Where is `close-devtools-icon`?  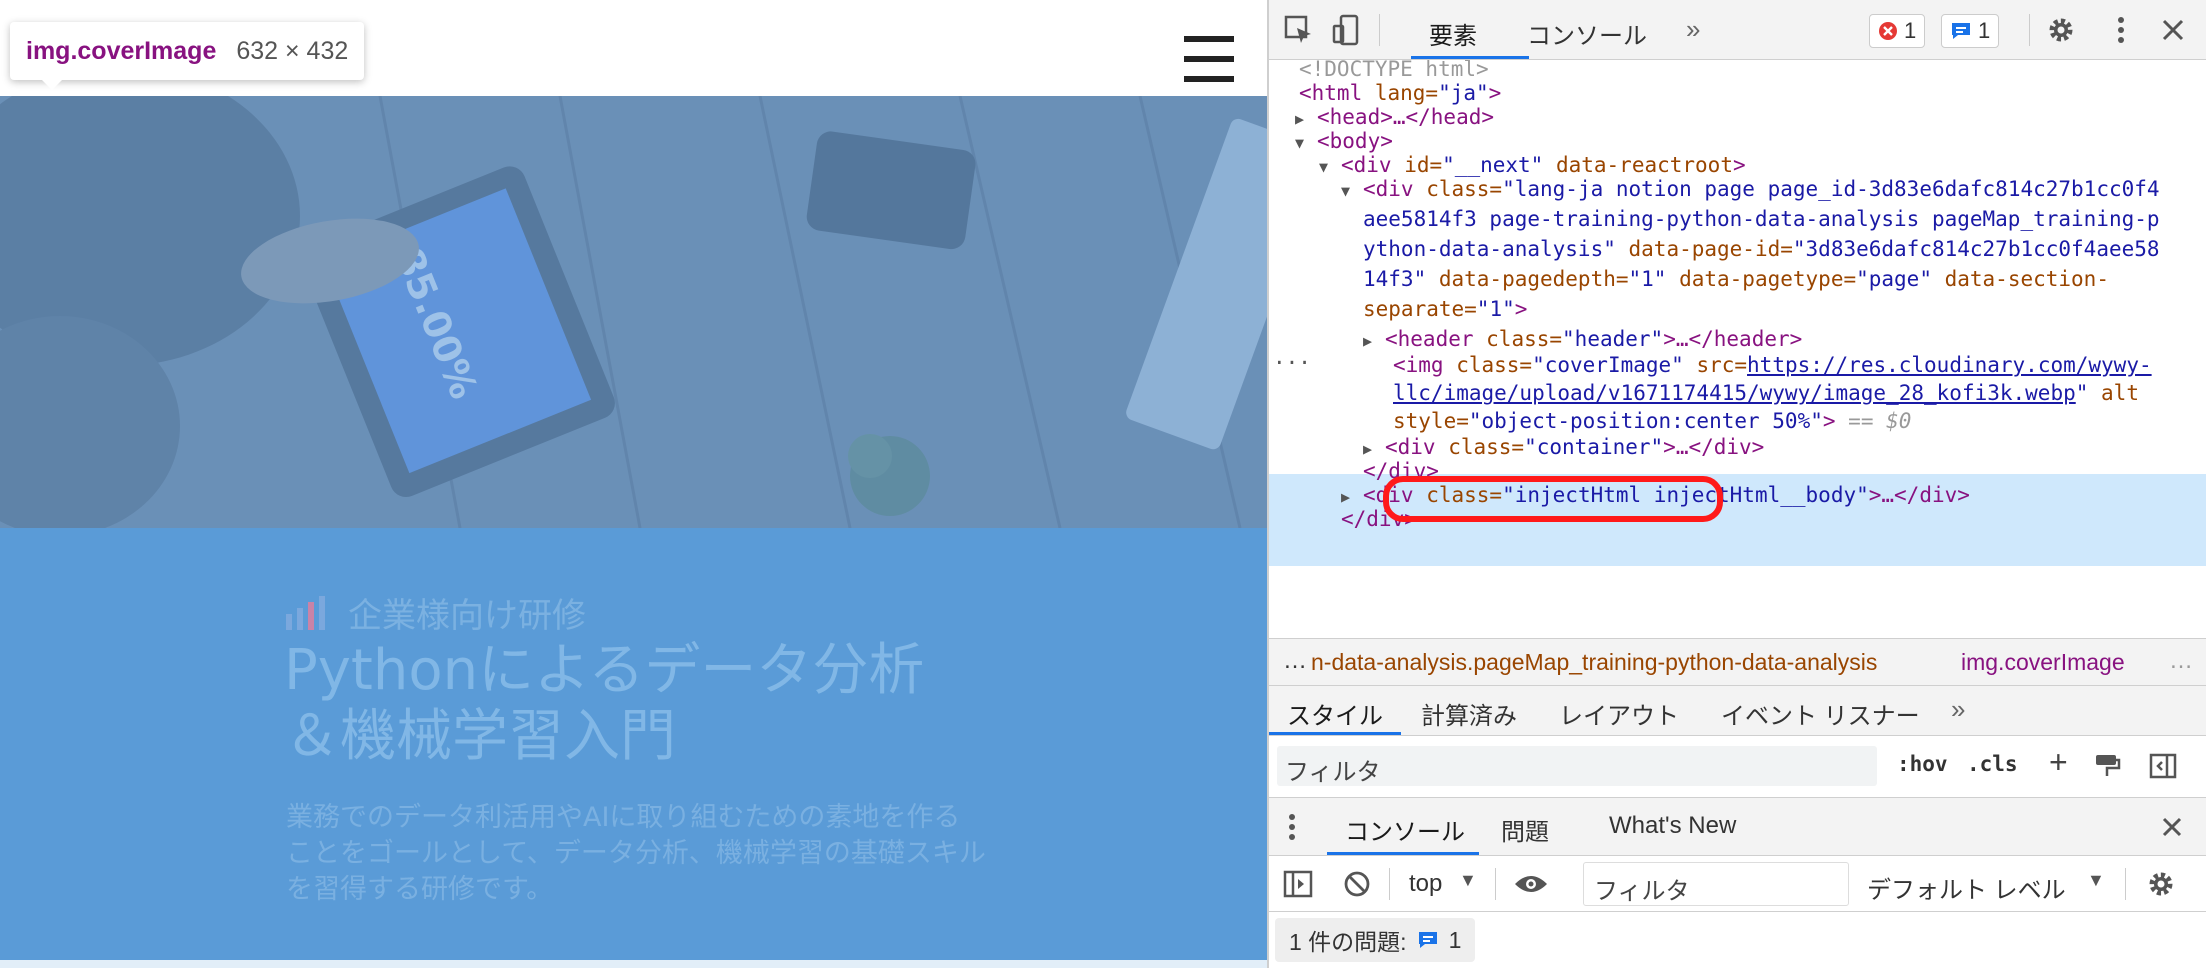
close-devtools-icon is located at coordinates (2173, 30).